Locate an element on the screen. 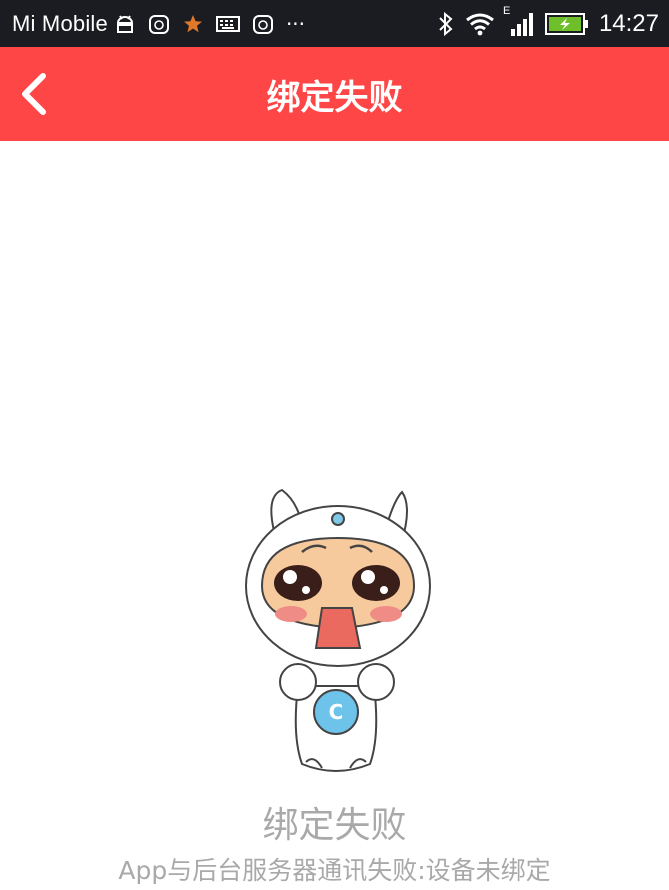  system-icons: E 14:27 is located at coordinates (548, 21).